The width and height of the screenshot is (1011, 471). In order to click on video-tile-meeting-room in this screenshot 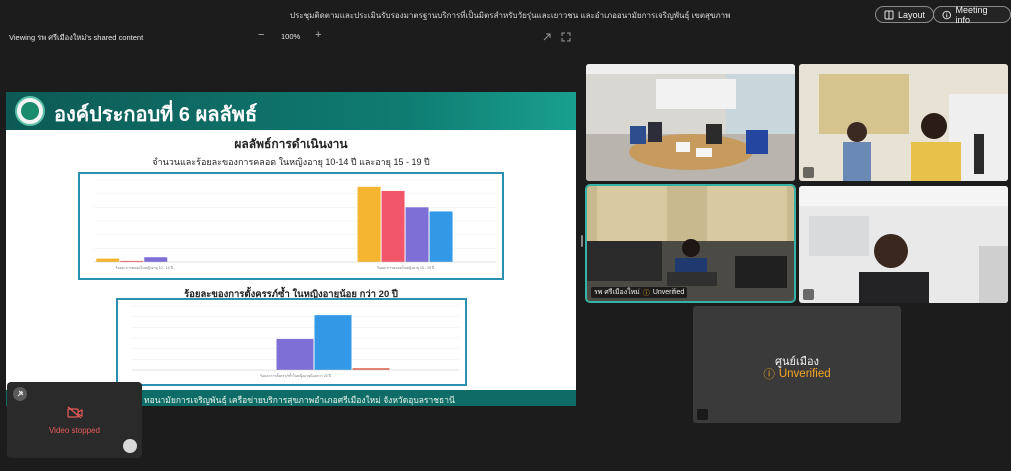, I will do `click(690, 122)`.